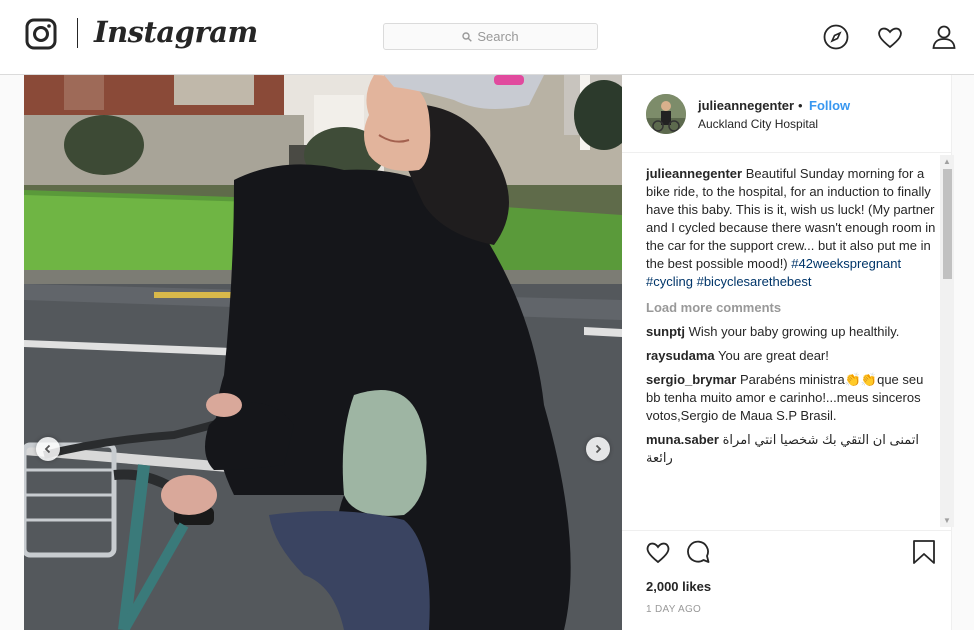 The height and width of the screenshot is (630, 974). I want to click on comment-text: You are great dear!, so click(773, 355).